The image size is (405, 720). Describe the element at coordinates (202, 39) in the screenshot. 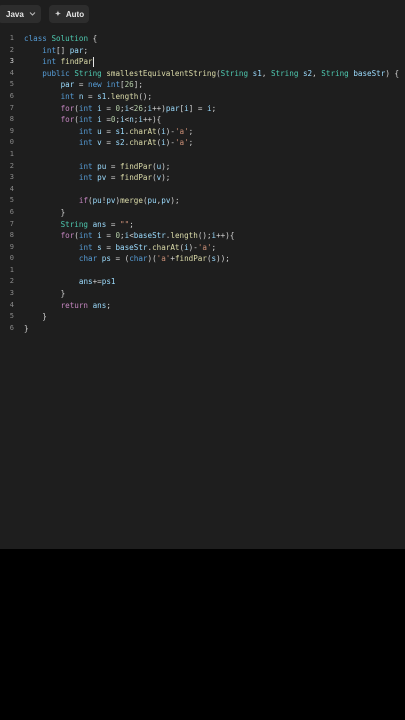

I see `code-line: 1 class Solution {` at that location.